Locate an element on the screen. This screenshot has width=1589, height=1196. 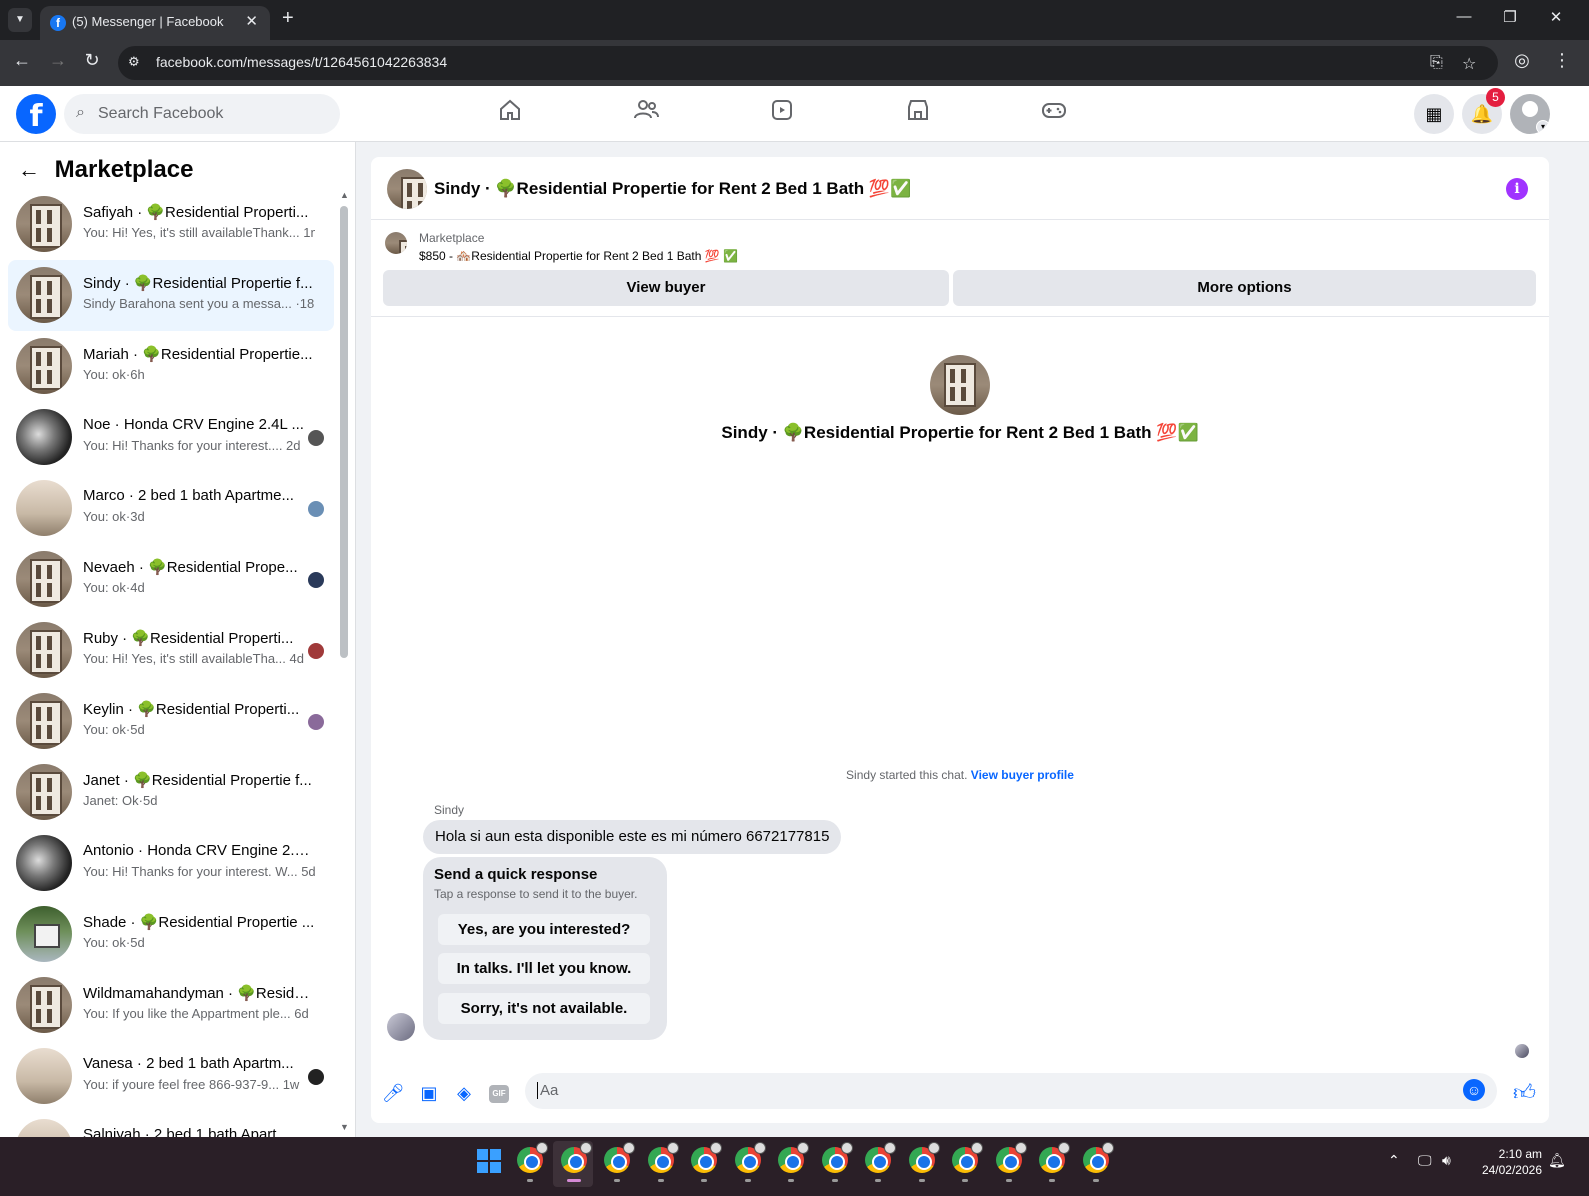
search-input: ⌕ Search Facebook is located at coordinates (202, 114).